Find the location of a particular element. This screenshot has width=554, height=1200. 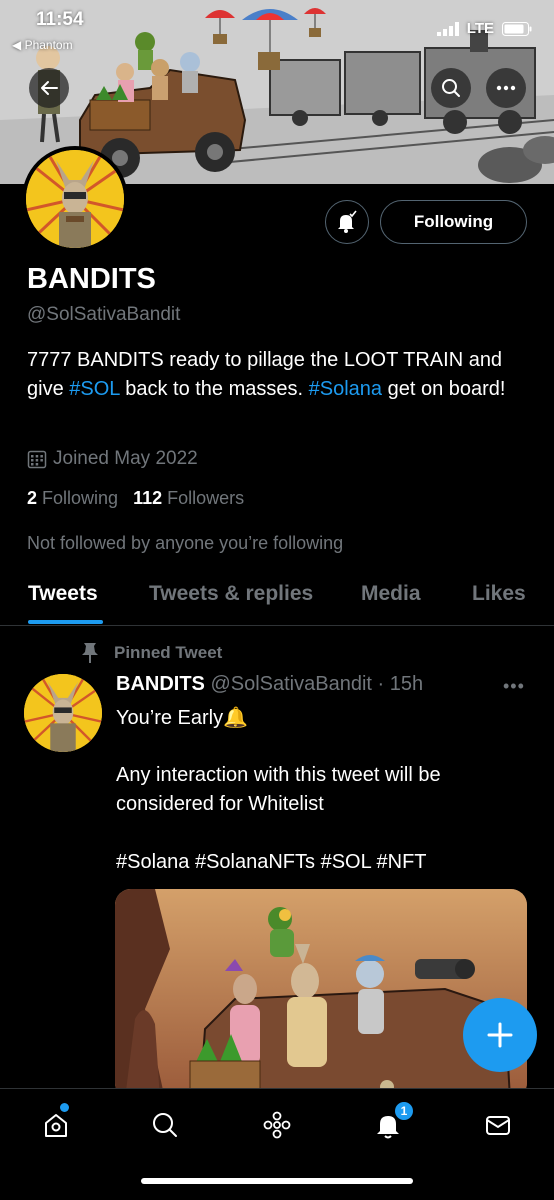

following-label: Following is located at coordinates (80, 498).